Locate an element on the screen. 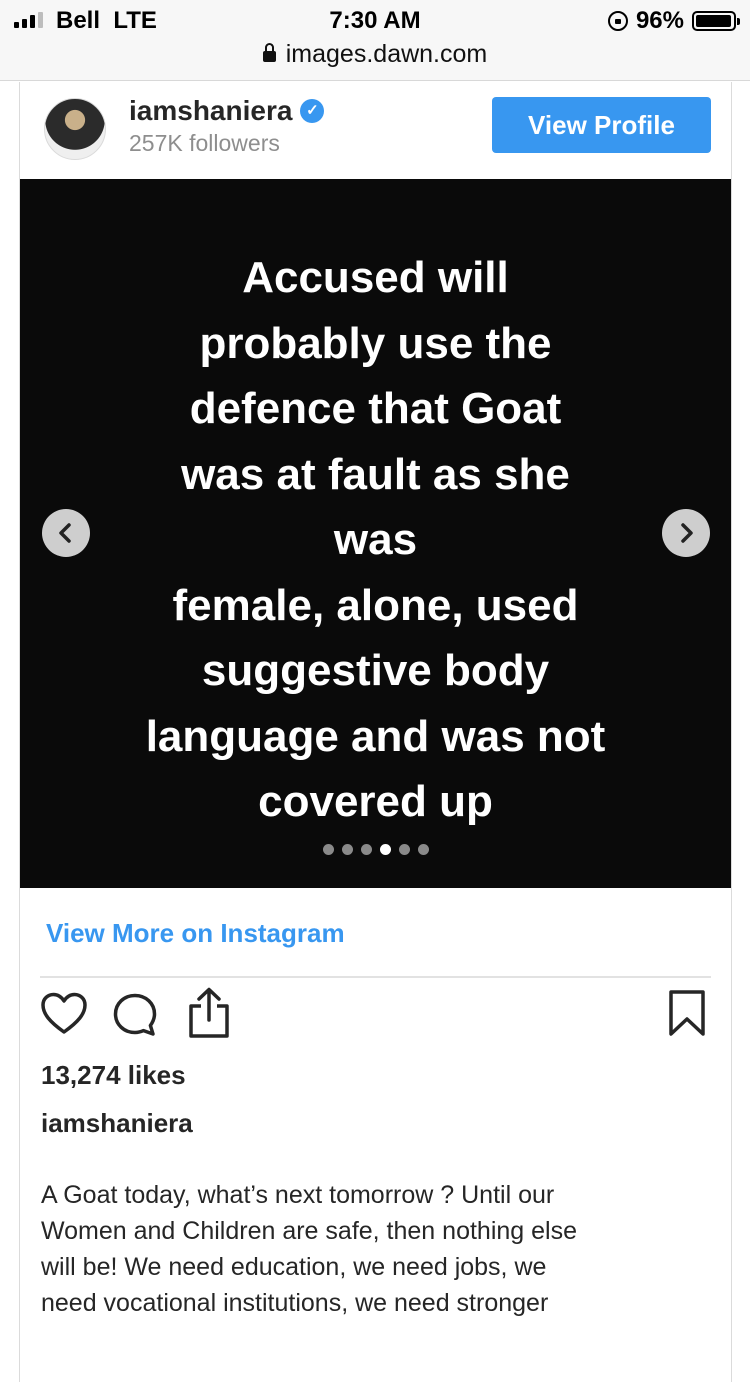 The image size is (750, 1382). media-text-line: Accused will is located at coordinates (375, 277).